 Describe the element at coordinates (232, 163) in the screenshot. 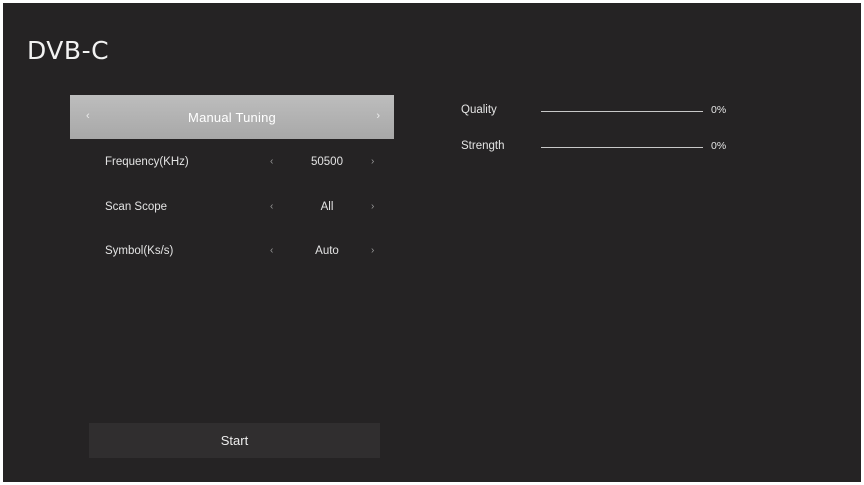

I see `frequency-row: Frequency(KHz) ‹ 50500 ›` at that location.